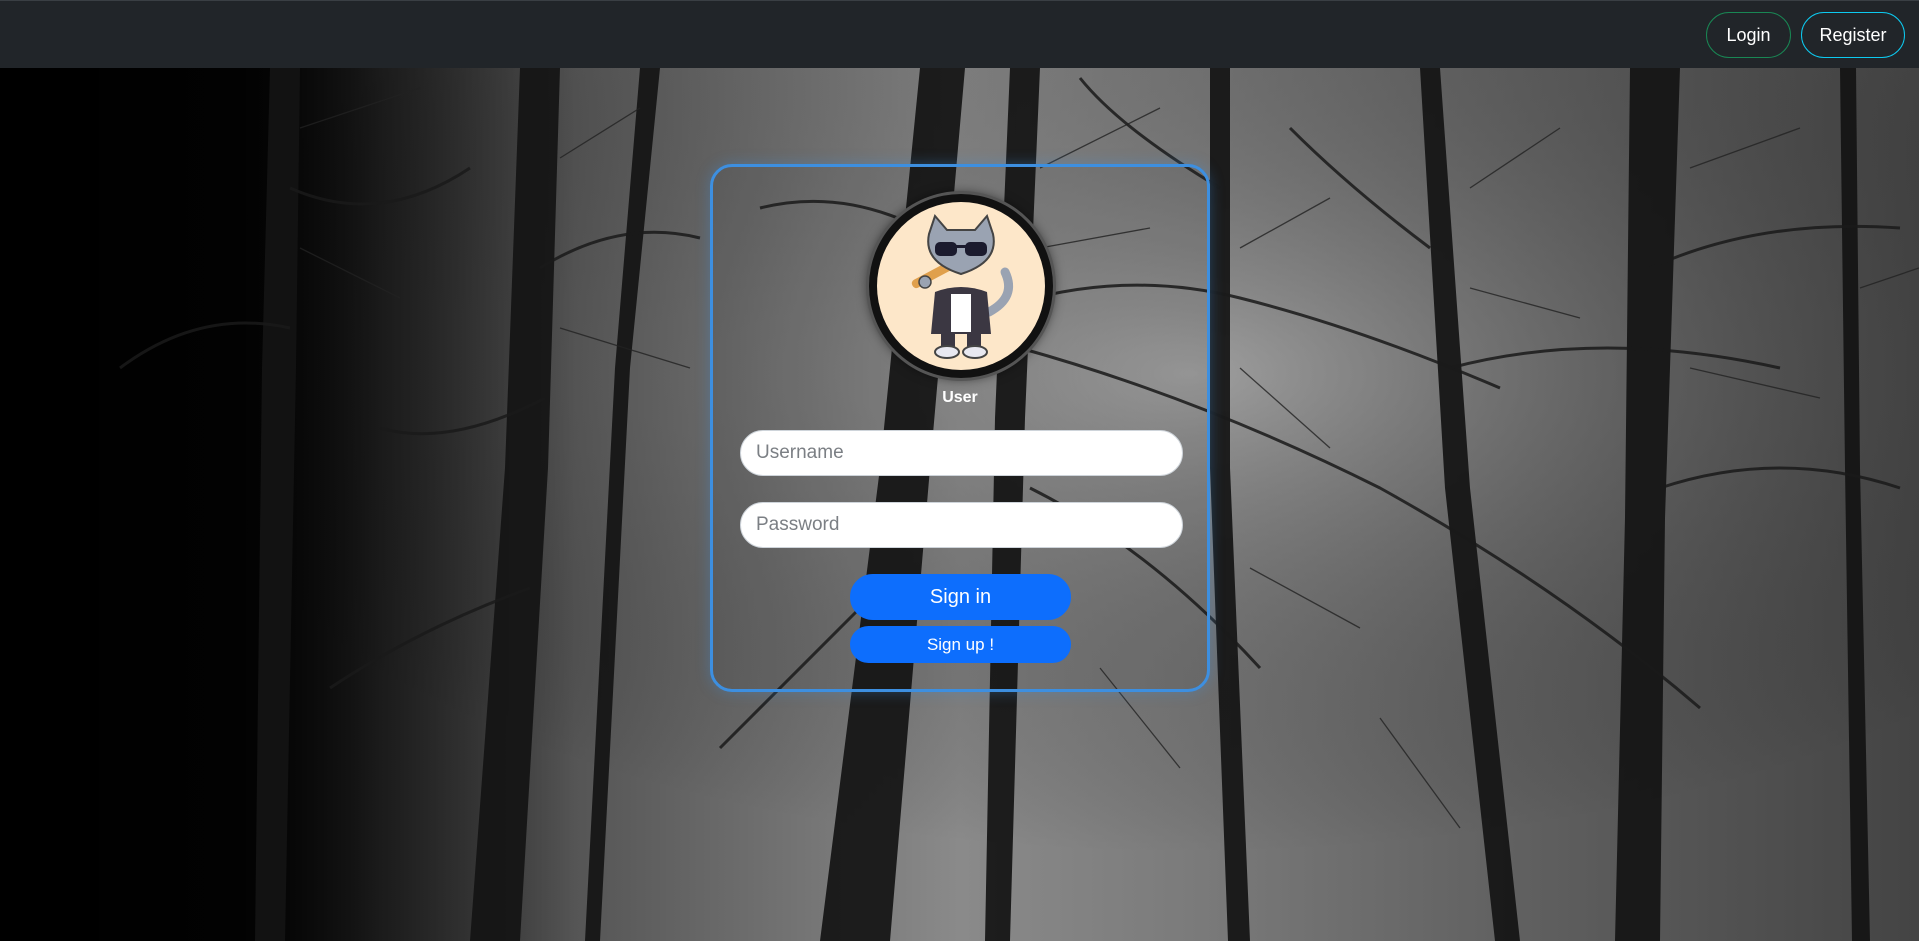  Describe the element at coordinates (959, 34) in the screenshot. I see `navbar: Login Register` at that location.